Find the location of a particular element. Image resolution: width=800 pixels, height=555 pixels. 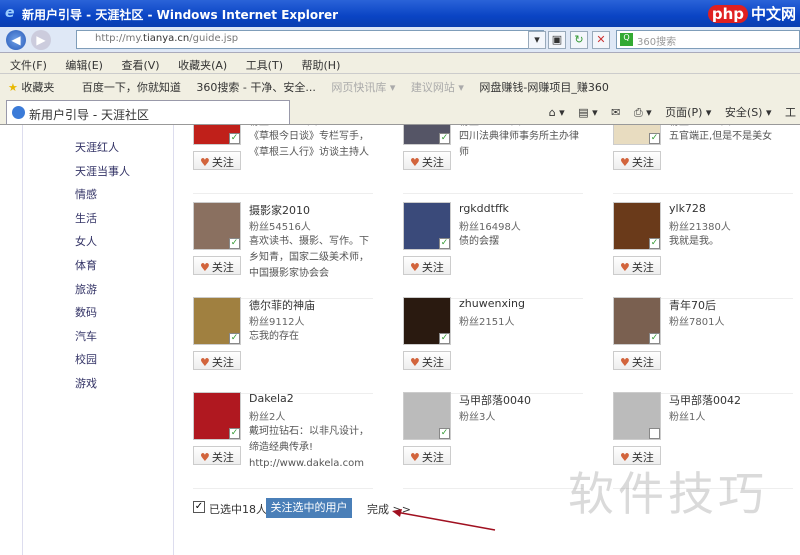

stop-icon: ✕ is located at coordinates (601, 40).